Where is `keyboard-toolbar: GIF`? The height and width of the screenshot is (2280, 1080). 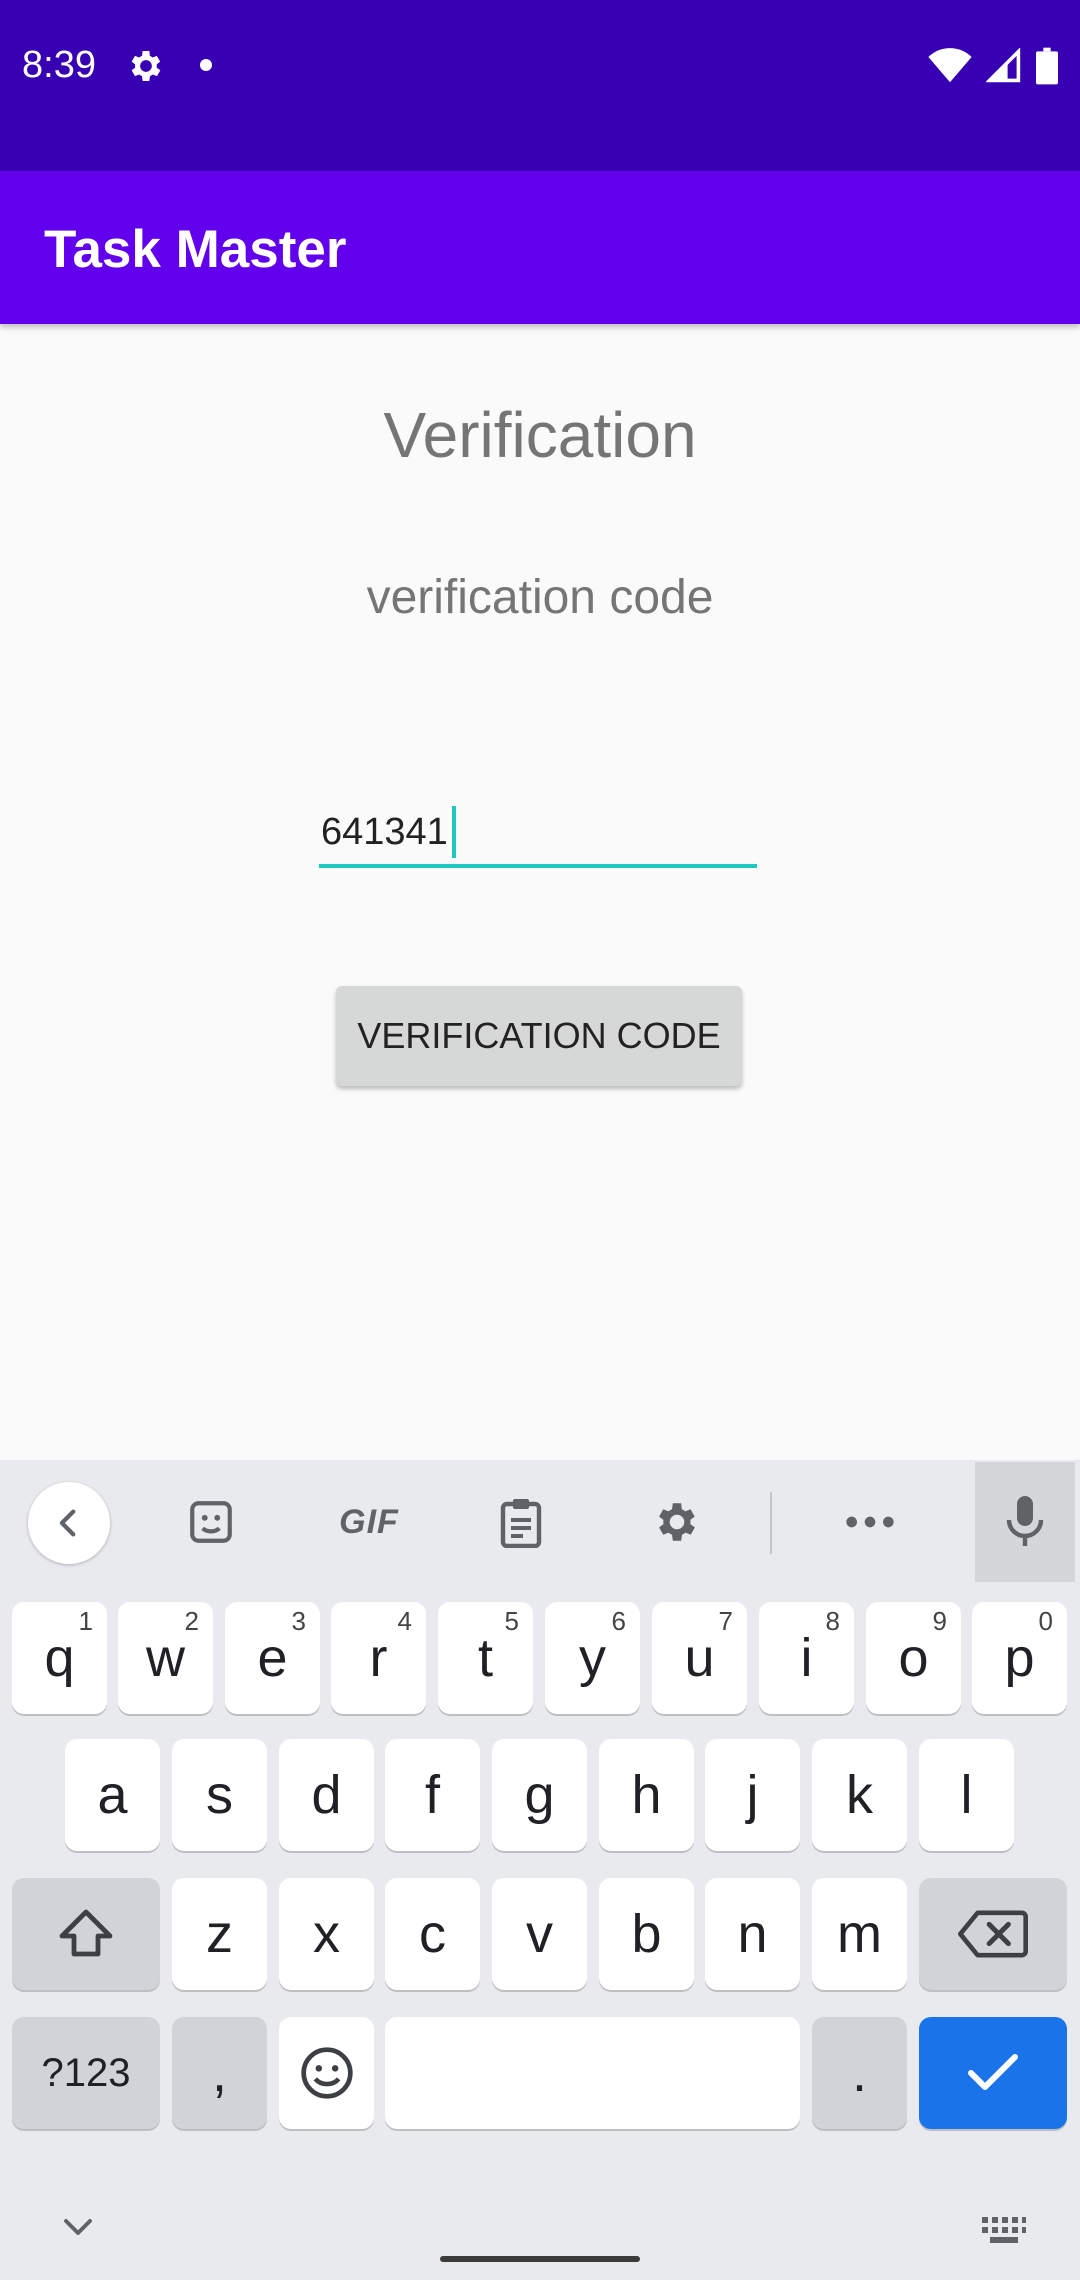
keyboard-toolbar: GIF is located at coordinates (540, 1521).